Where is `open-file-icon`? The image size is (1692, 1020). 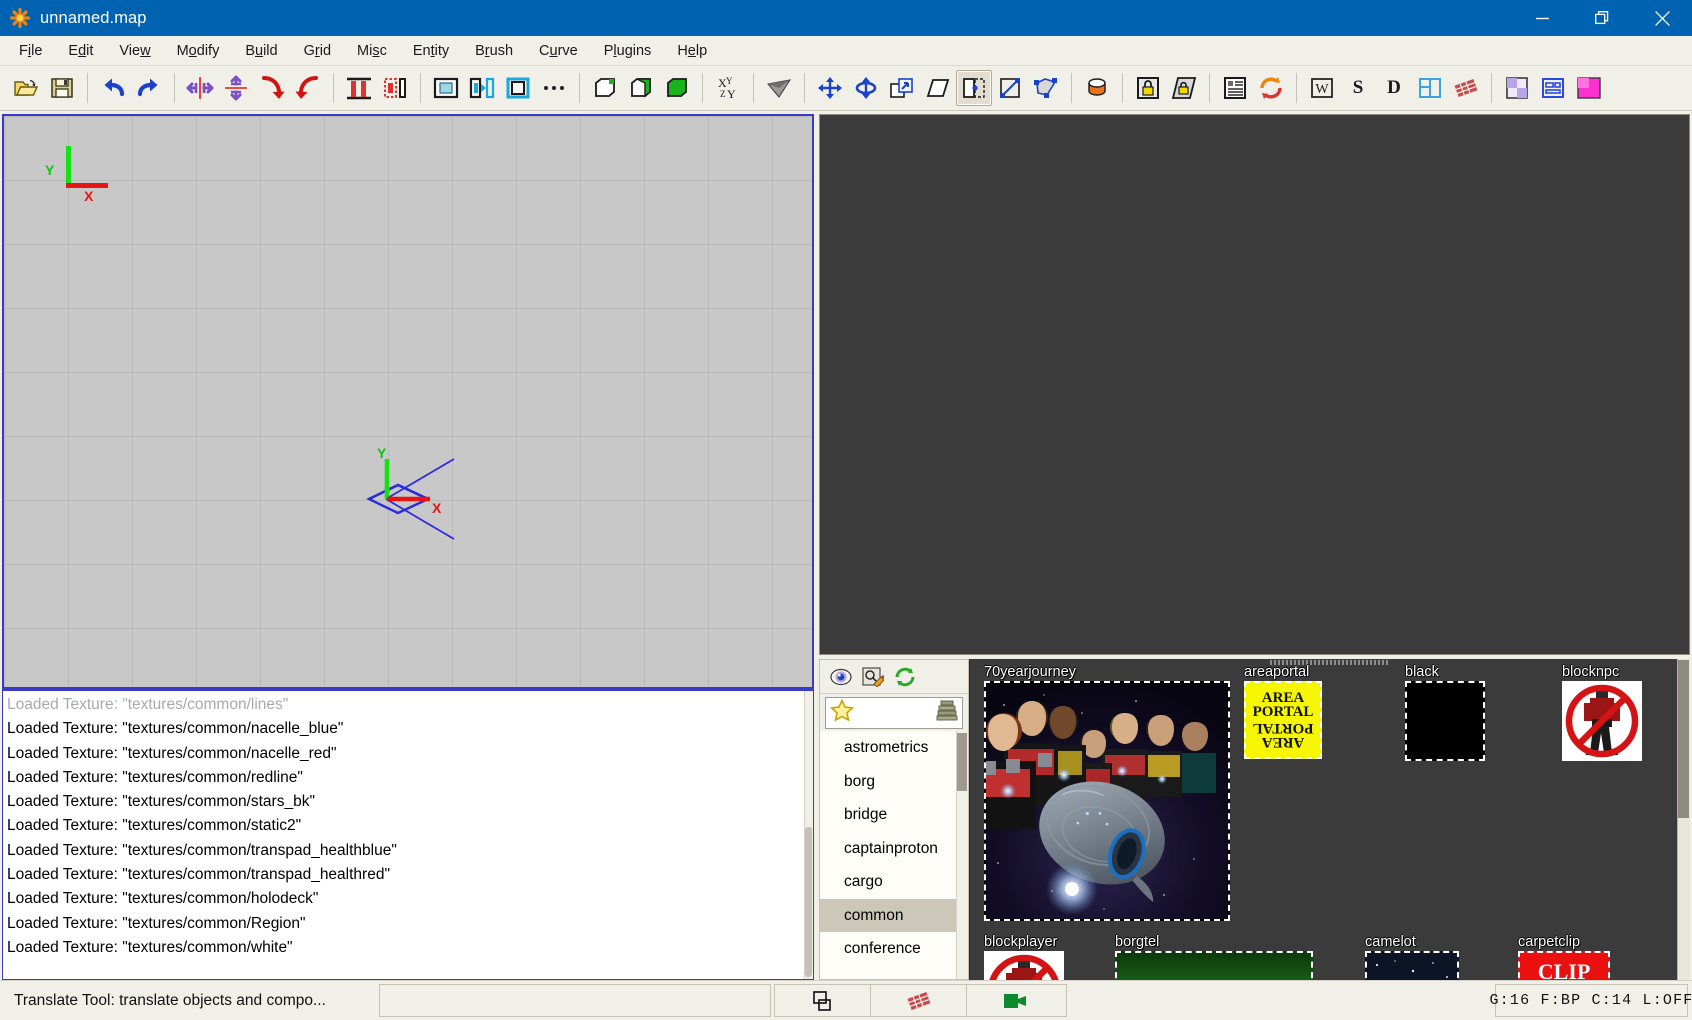
open-file-icon is located at coordinates (26, 88).